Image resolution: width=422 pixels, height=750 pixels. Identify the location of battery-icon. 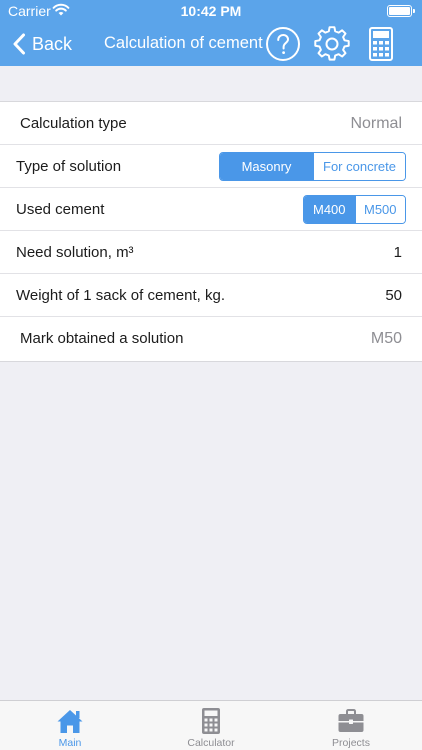
(401, 11).